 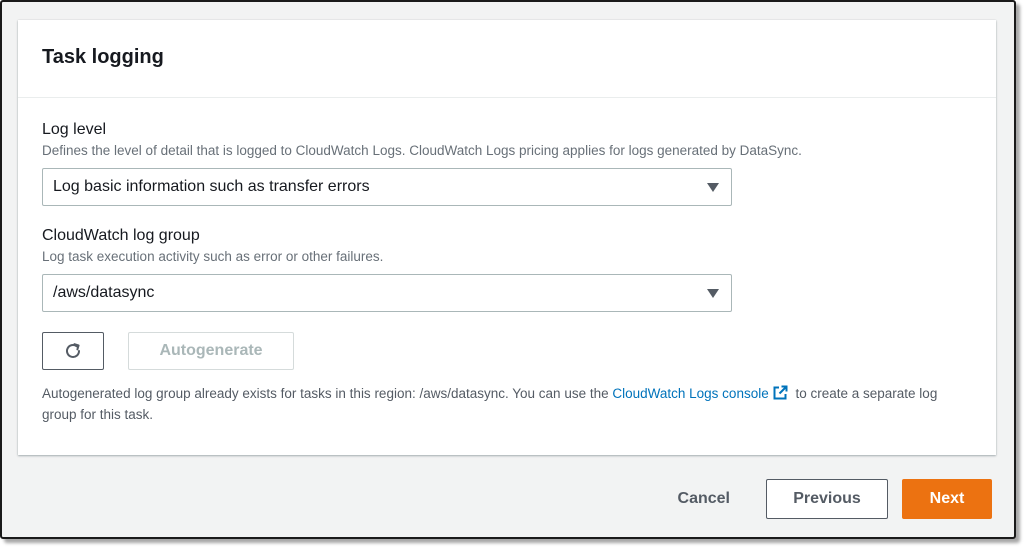 I want to click on cloudwatch-logs-console-link-label: CloudWatch Logs console, so click(x=690, y=393).